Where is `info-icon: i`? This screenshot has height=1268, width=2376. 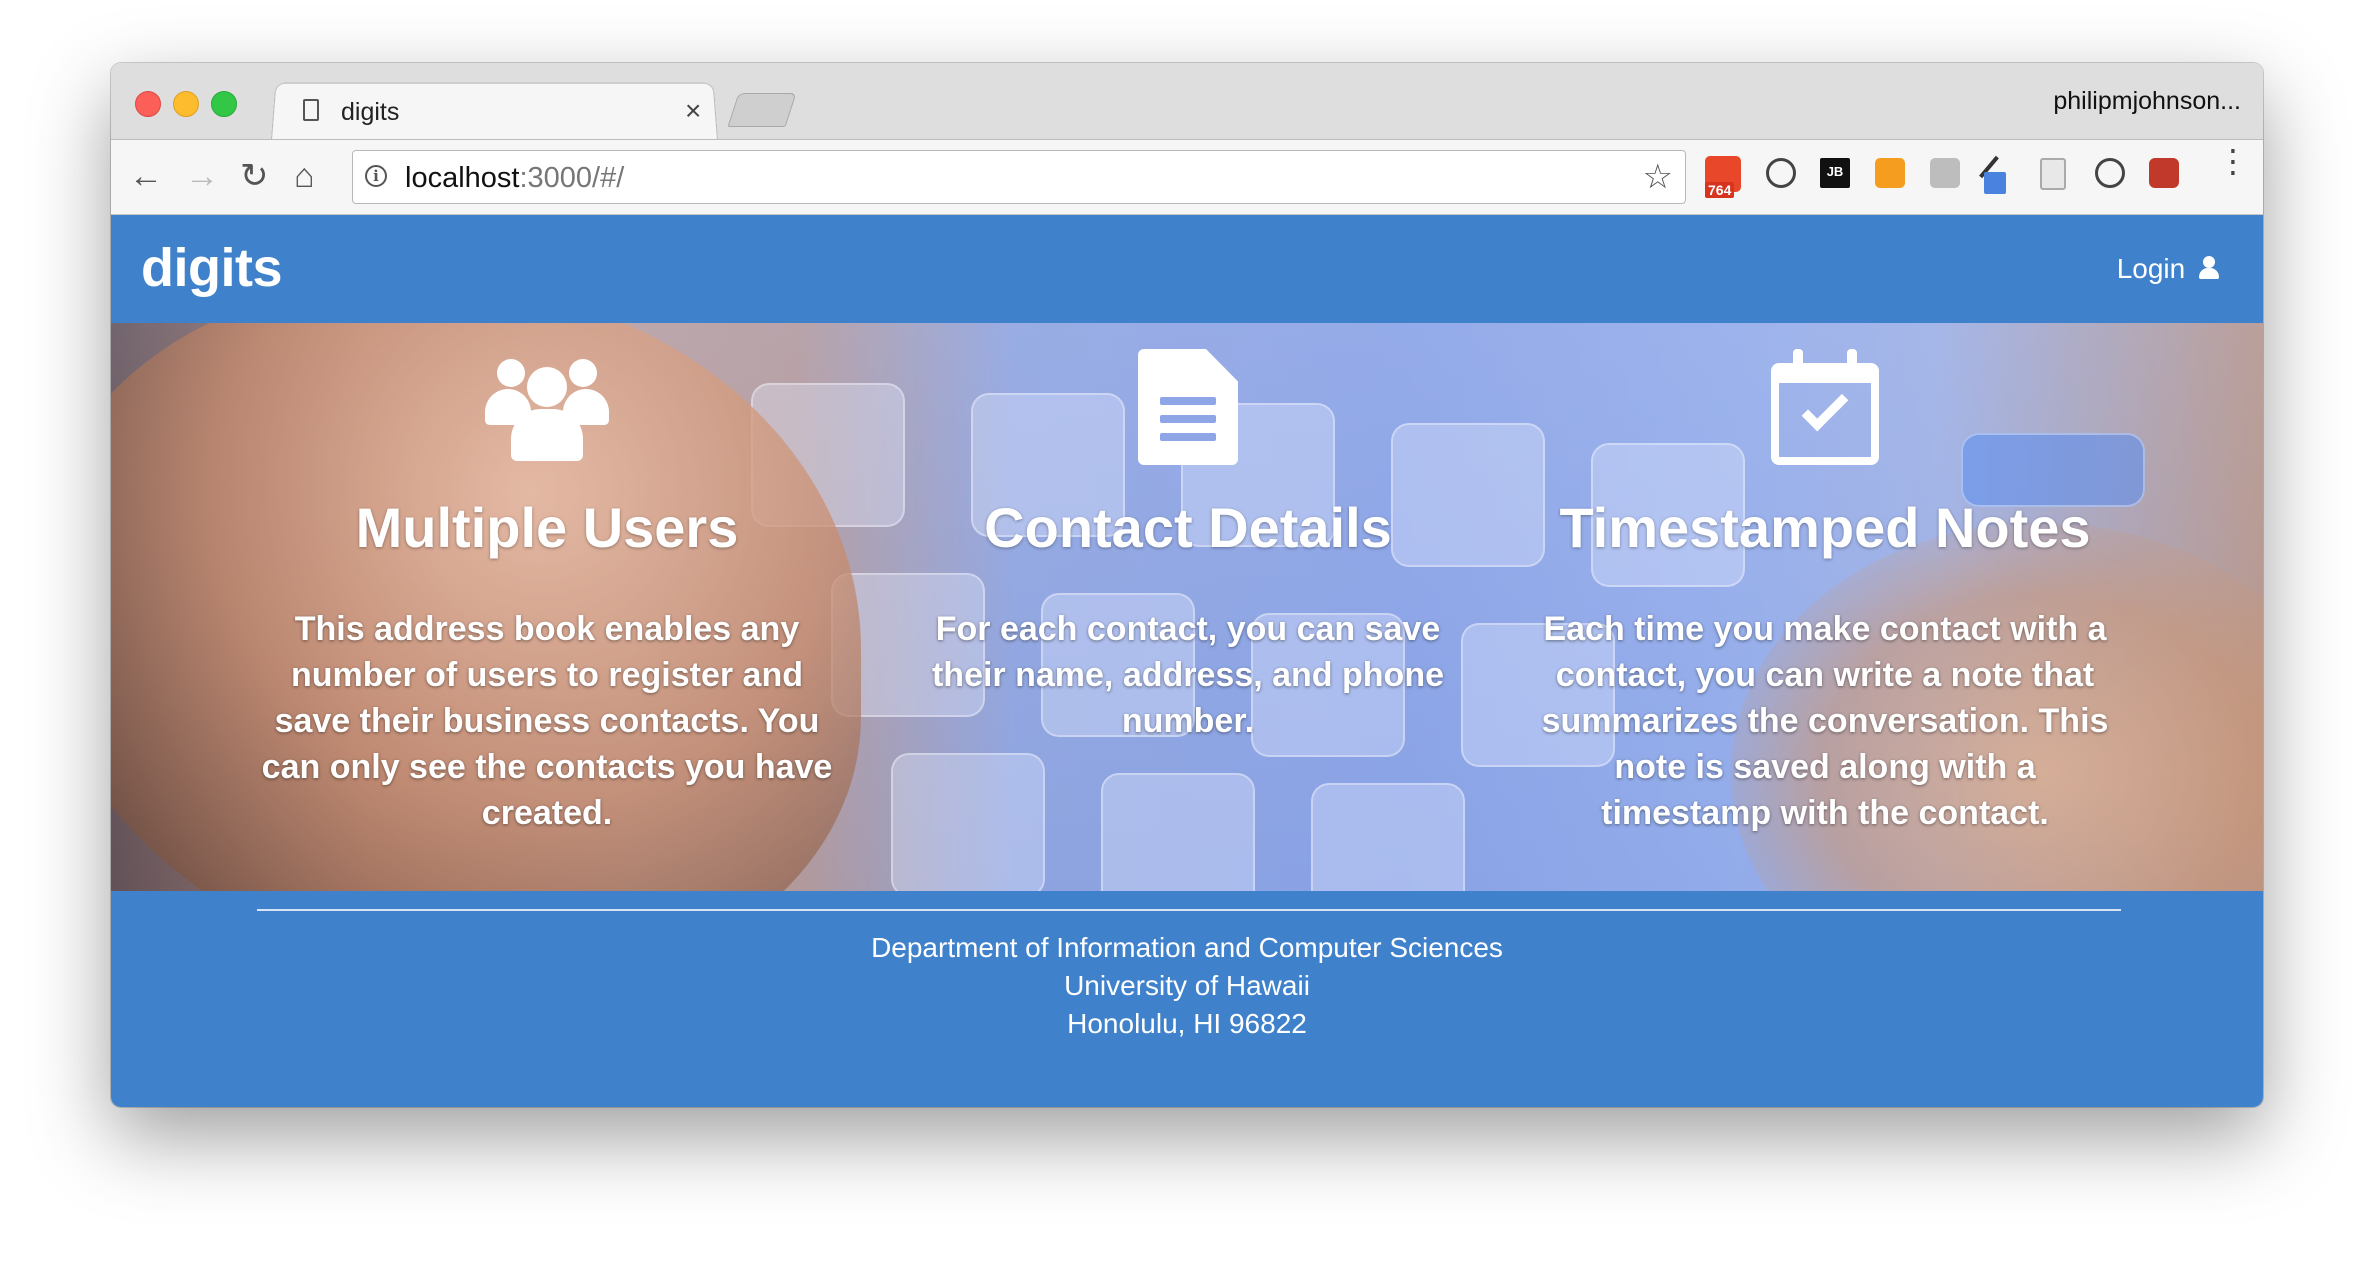
info-icon: i is located at coordinates (376, 176).